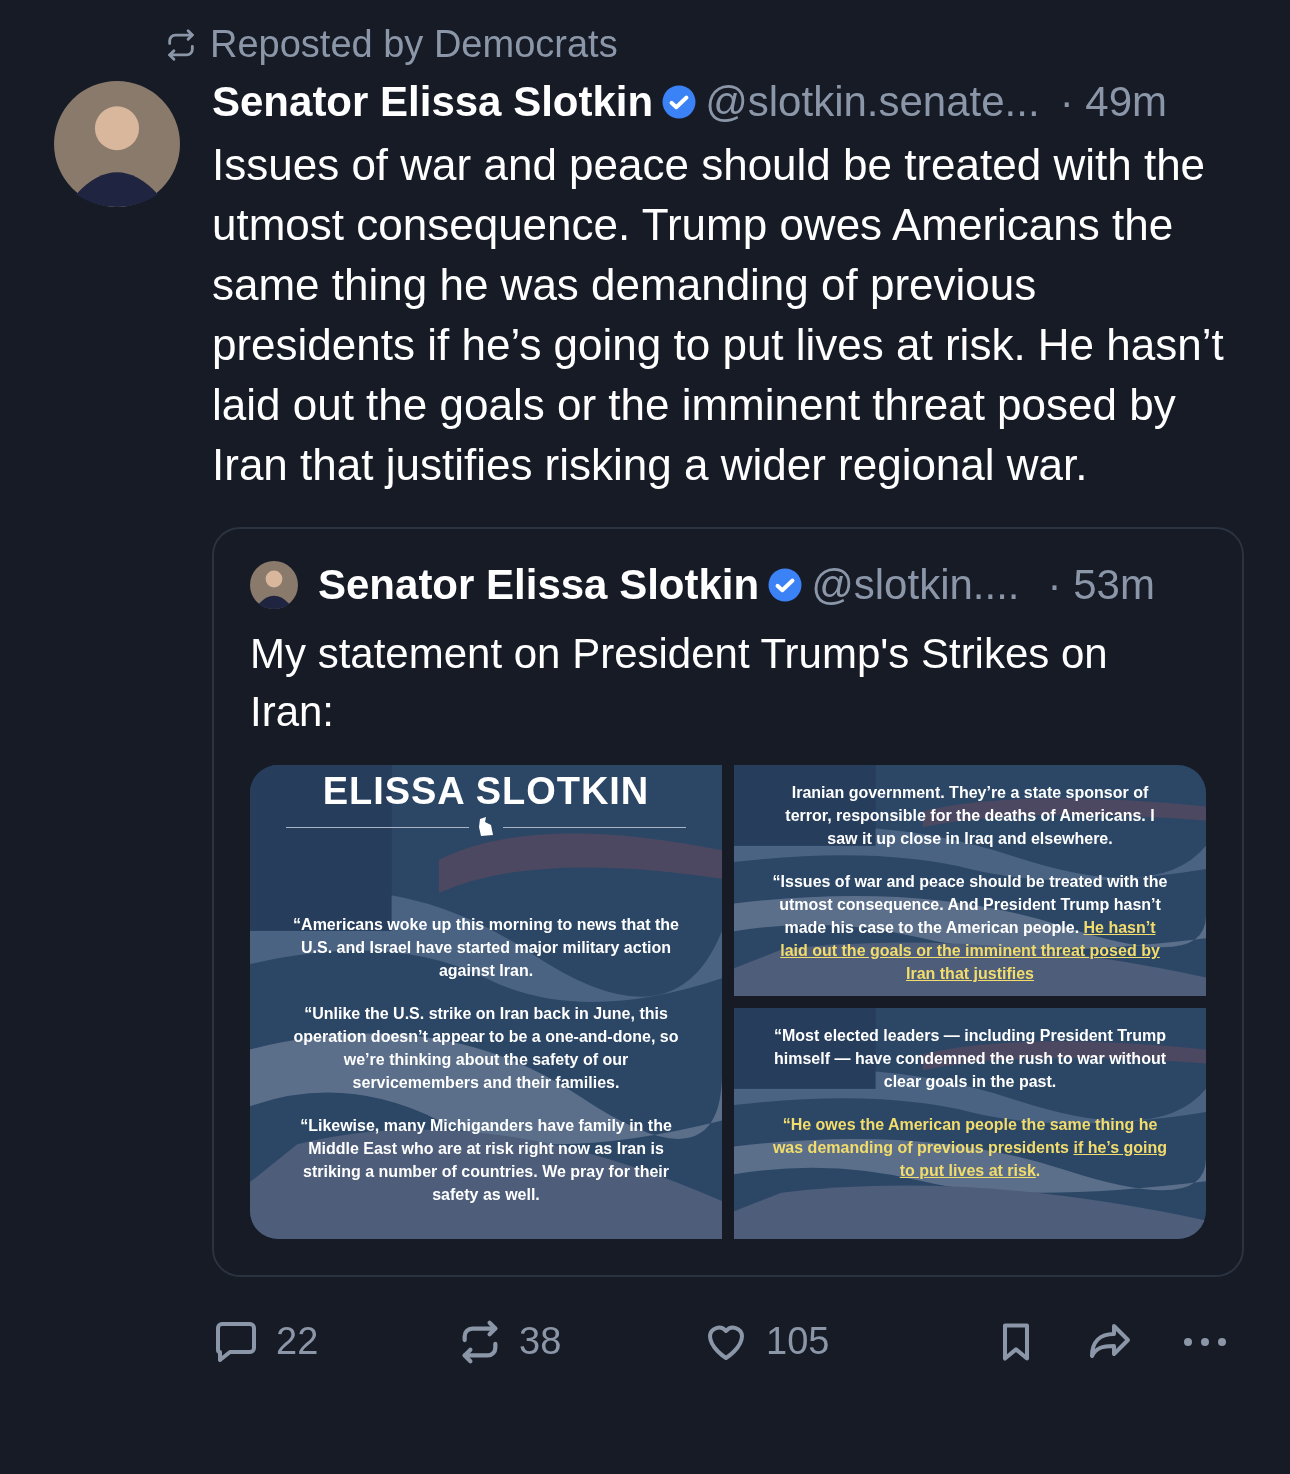  I want to click on timestamp: · 49m, so click(1112, 102).